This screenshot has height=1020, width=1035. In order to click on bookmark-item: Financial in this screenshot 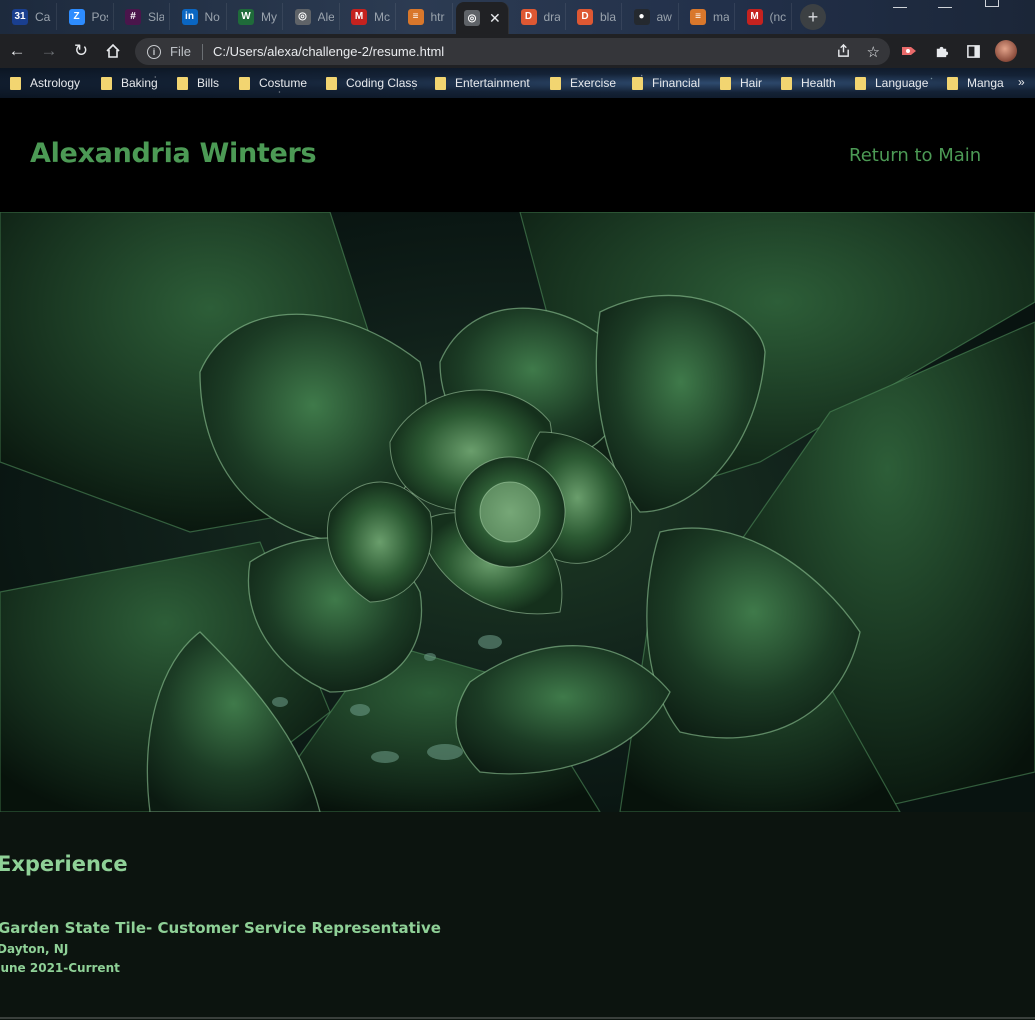, I will do `click(666, 83)`.